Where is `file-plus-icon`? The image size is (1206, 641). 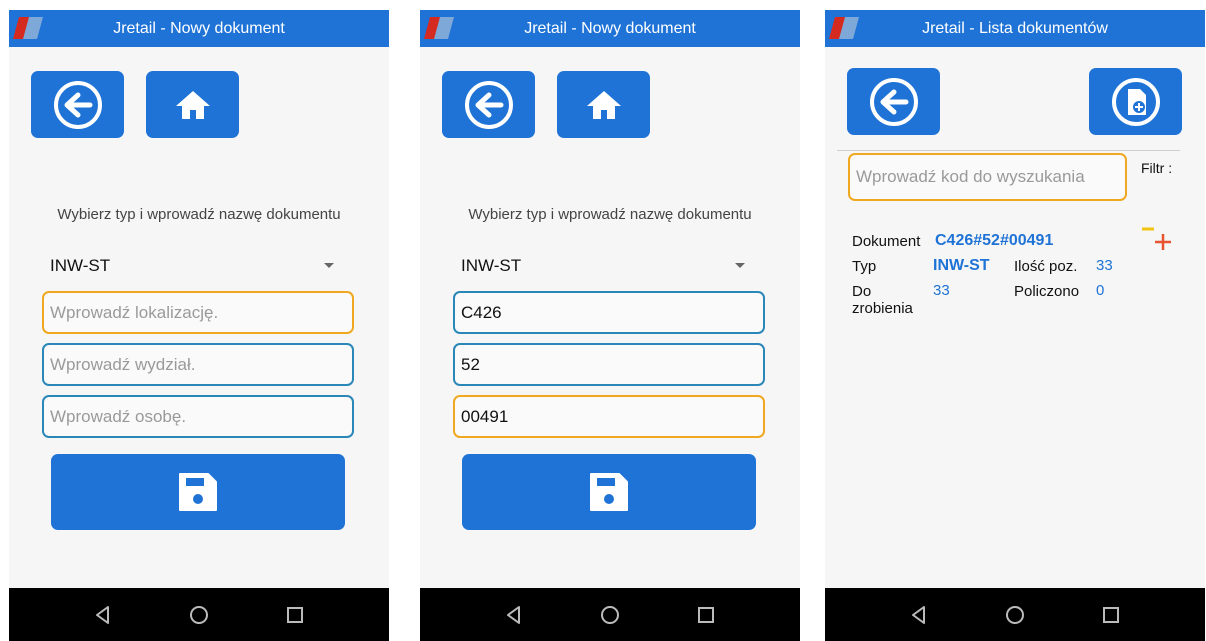
file-plus-icon is located at coordinates (1135, 101).